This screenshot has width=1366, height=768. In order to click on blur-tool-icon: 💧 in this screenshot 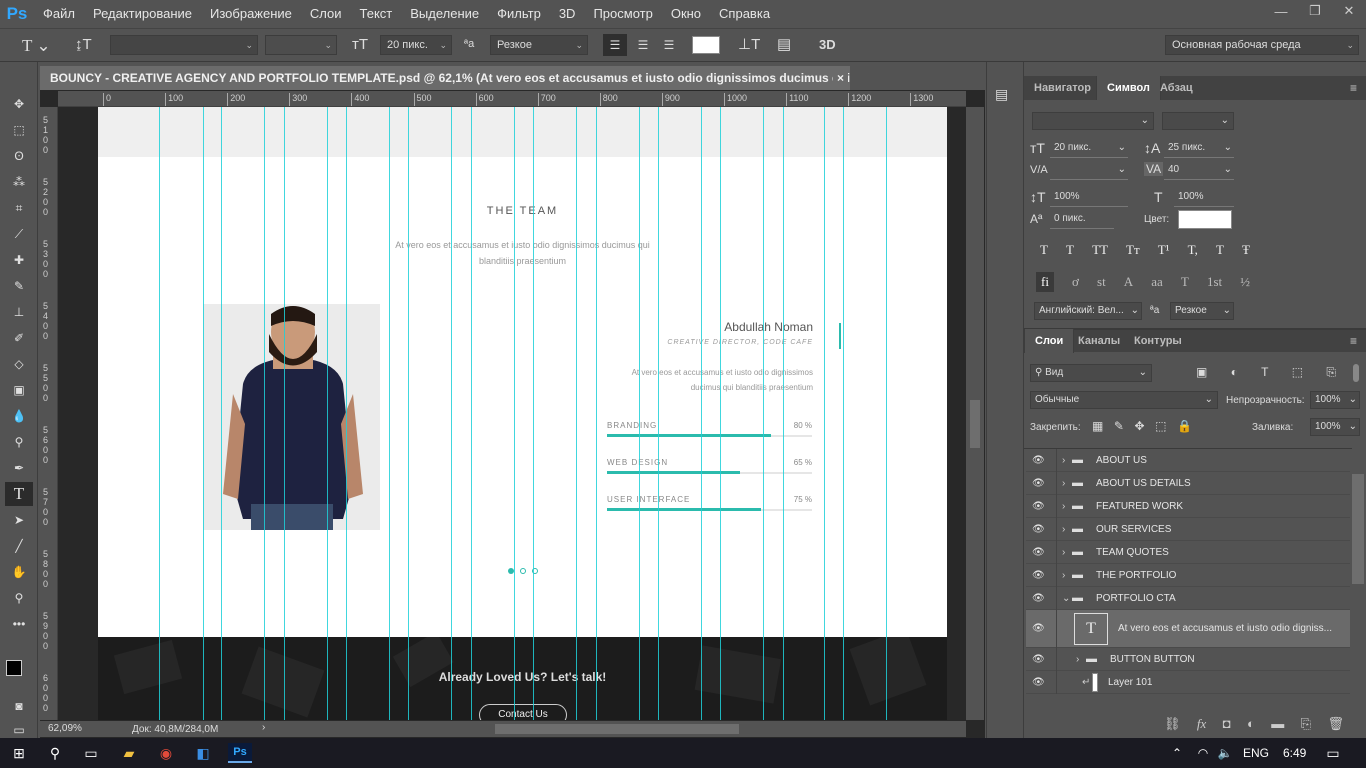, I will do `click(19, 416)`.